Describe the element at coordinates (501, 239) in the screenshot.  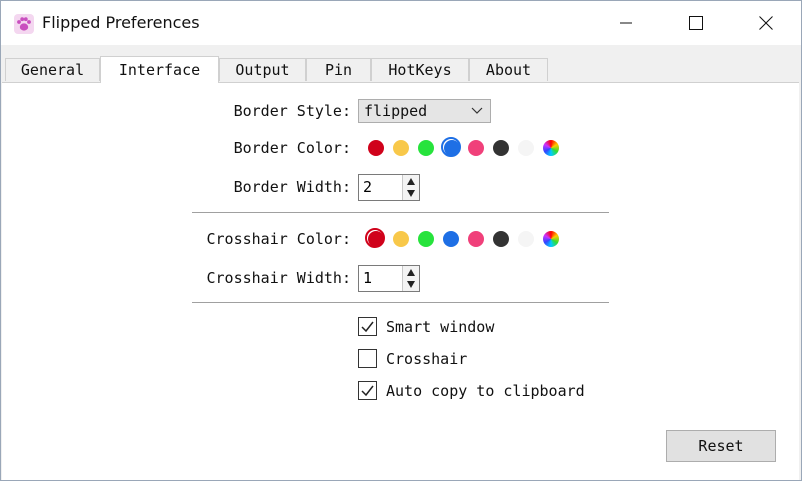
I see `crosshair-color-black` at that location.